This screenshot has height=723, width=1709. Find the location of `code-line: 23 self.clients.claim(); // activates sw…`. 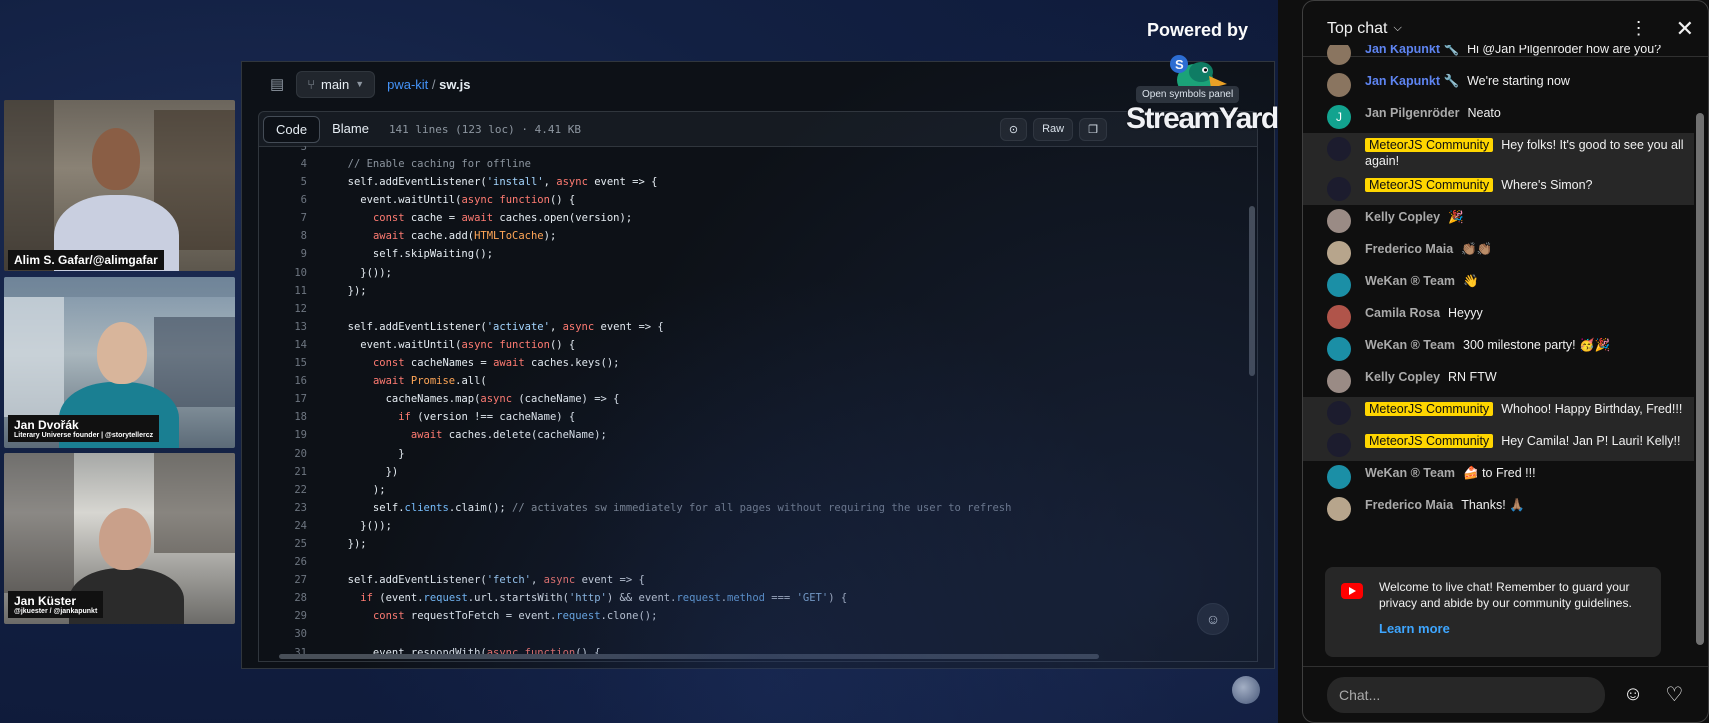

code-line: 23 self.clients.claim(); // activates sw… is located at coordinates (758, 508).